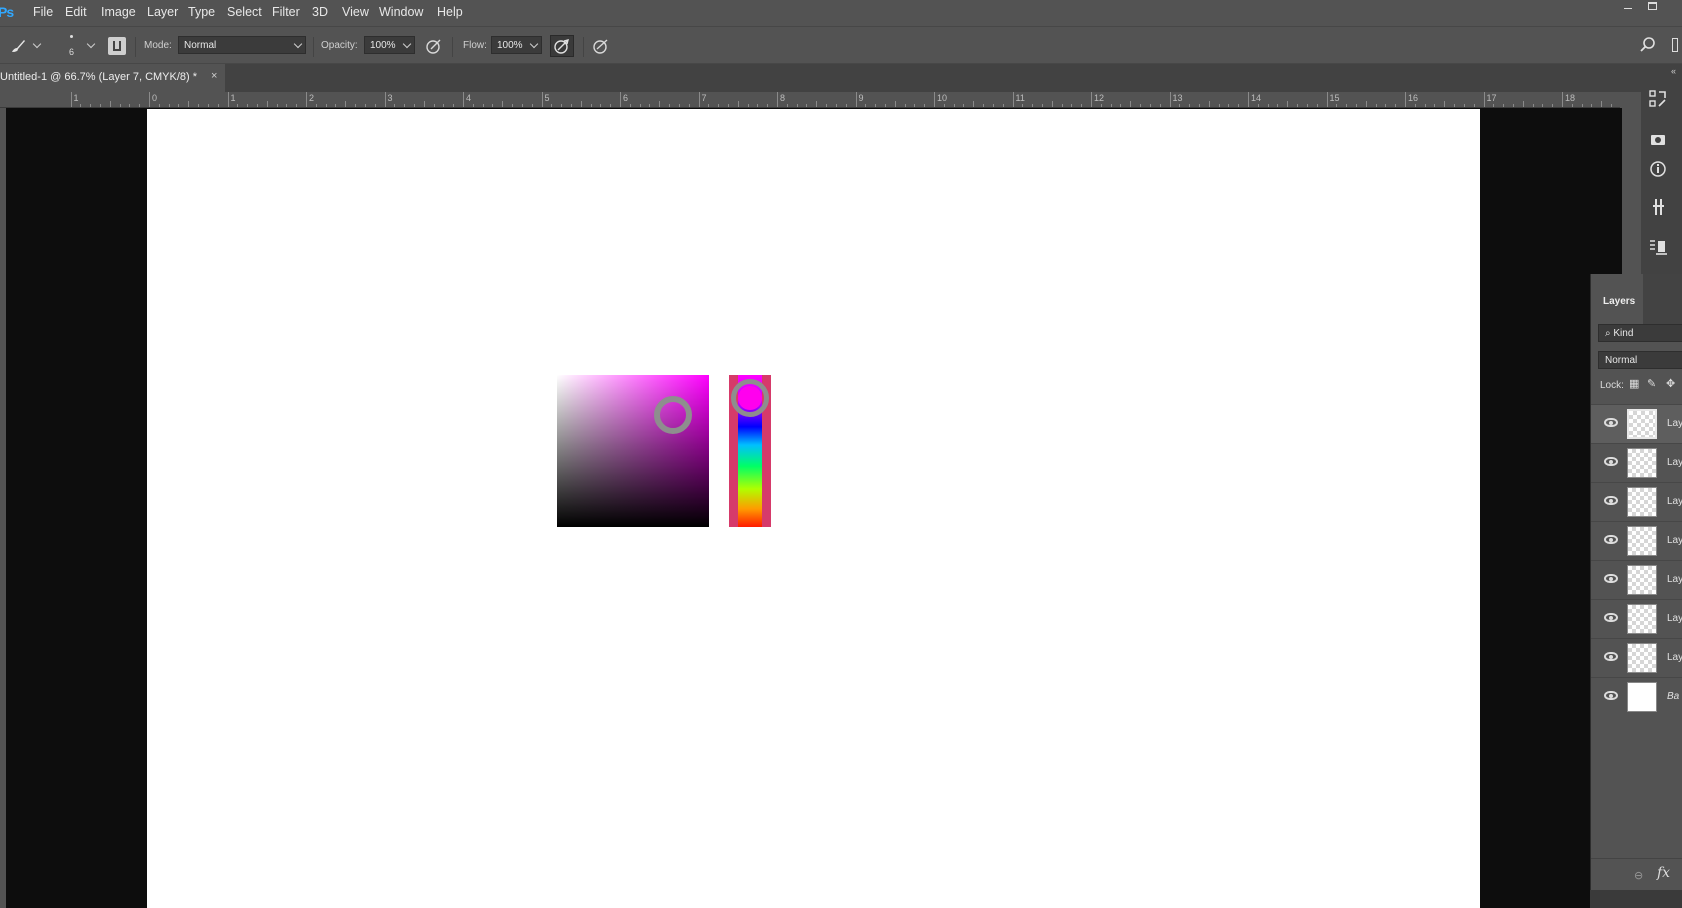 This screenshot has height=908, width=1682. I want to click on brush-preset-caret, so click(91, 44).